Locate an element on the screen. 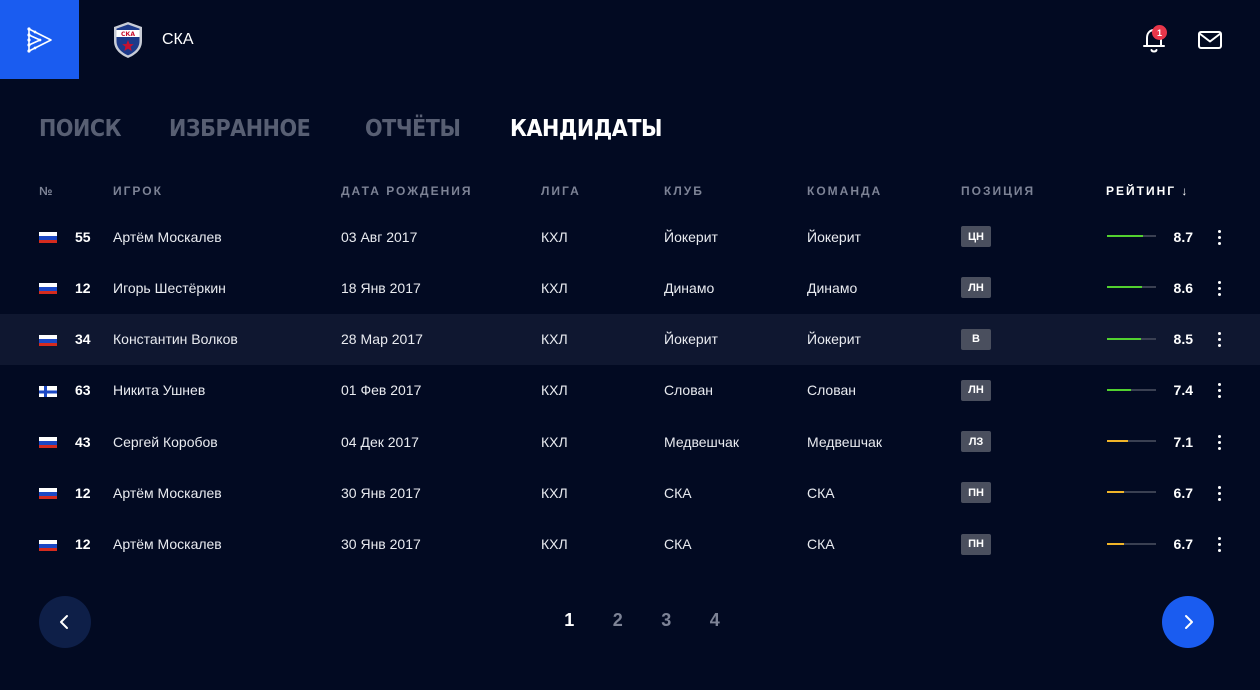  page-1: 1 is located at coordinates (569, 620).